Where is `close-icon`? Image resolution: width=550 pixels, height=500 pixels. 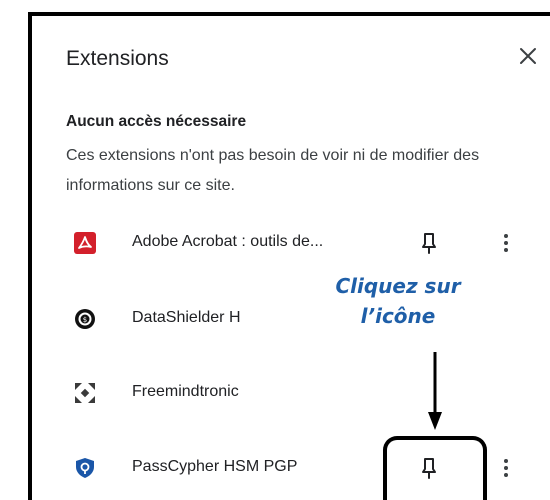 close-icon is located at coordinates (528, 56).